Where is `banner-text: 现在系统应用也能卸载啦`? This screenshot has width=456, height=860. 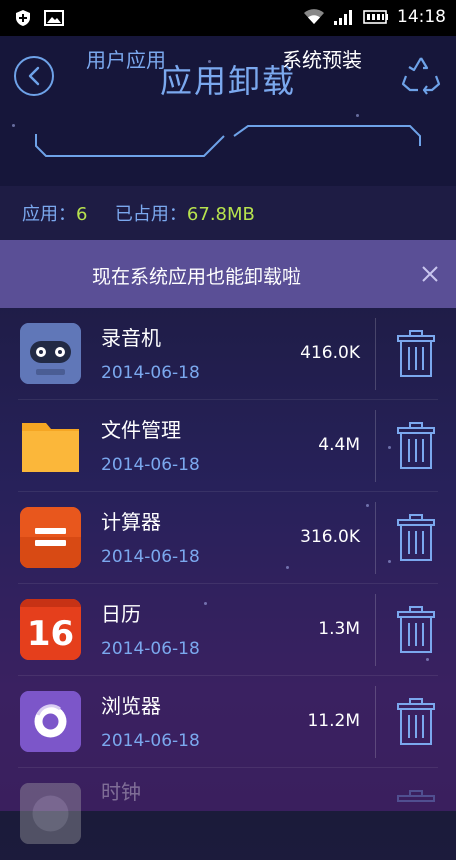
banner-text: 现在系统应用也能卸载啦 is located at coordinates (197, 277).